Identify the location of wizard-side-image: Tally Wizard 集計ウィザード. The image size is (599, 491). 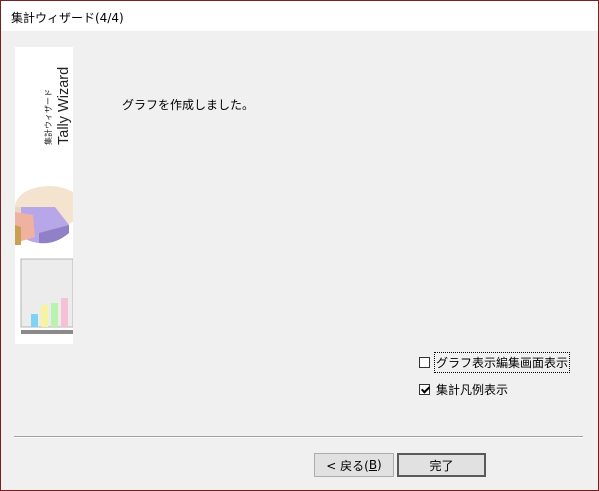
(44, 195).